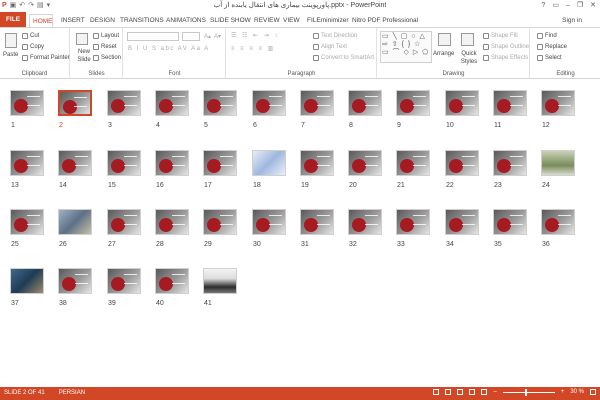  I want to click on zoom-level: 30 %, so click(577, 392).